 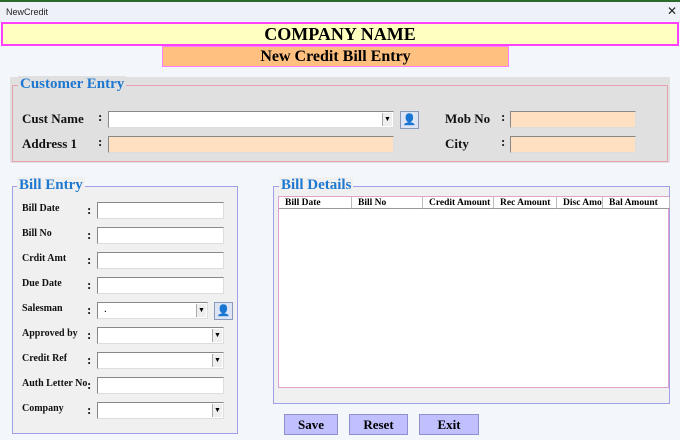 I want to click on title-bar: NewCredit ✕, so click(x=340, y=10).